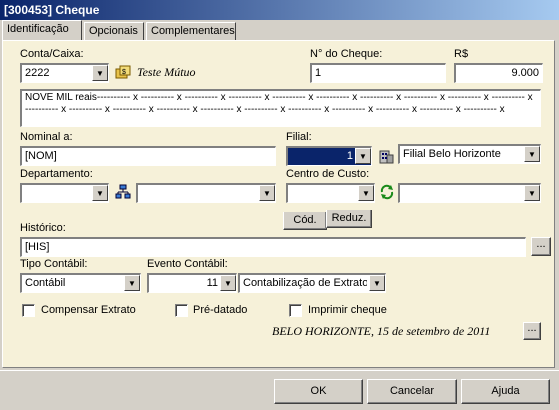 This screenshot has height=410, width=559. I want to click on window-title: [300453] Cheque, so click(279, 10).